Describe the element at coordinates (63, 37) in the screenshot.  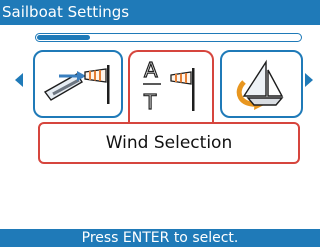
I see `progress-fill` at that location.